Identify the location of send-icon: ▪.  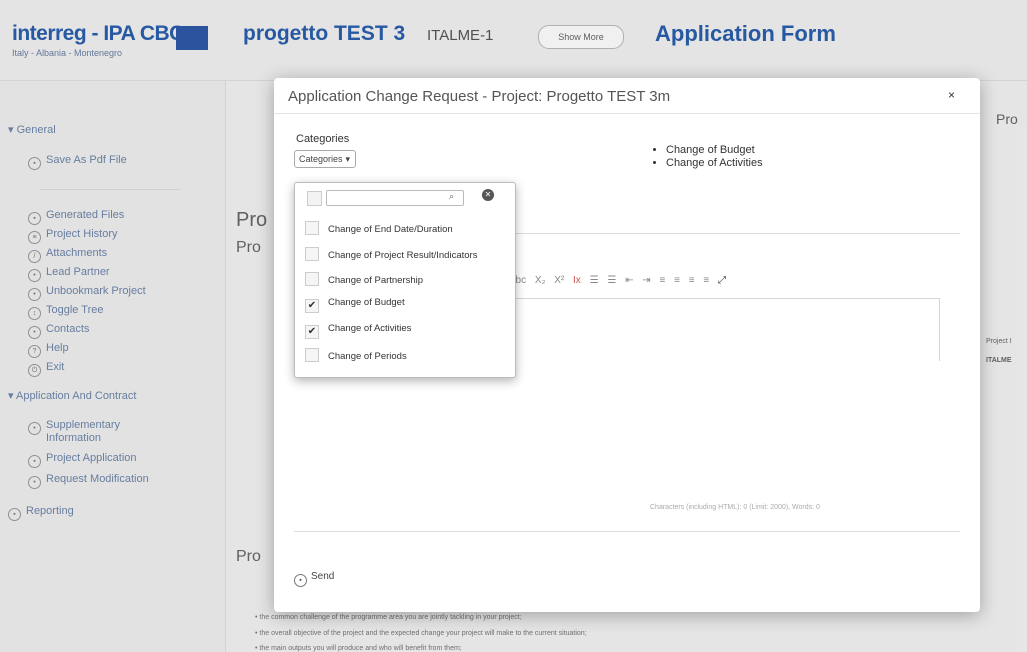
(300, 580).